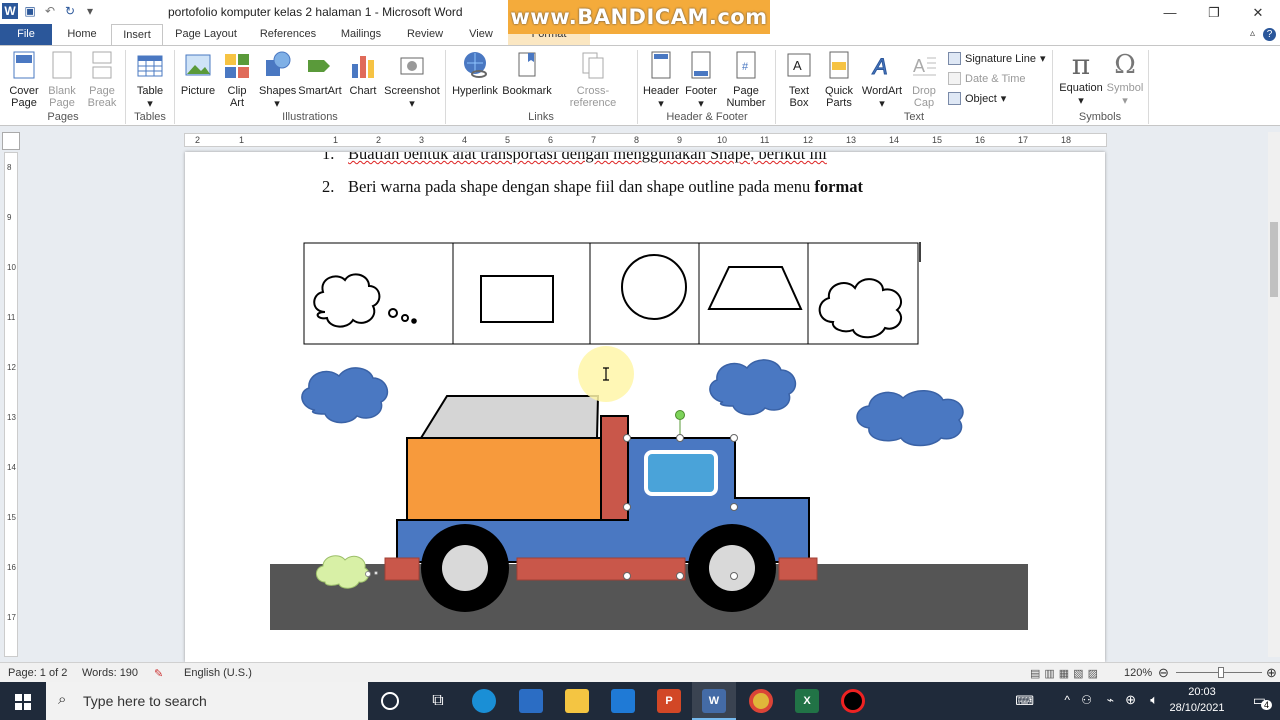 The image size is (1280, 720). I want to click on tab-references: References, so click(288, 34).